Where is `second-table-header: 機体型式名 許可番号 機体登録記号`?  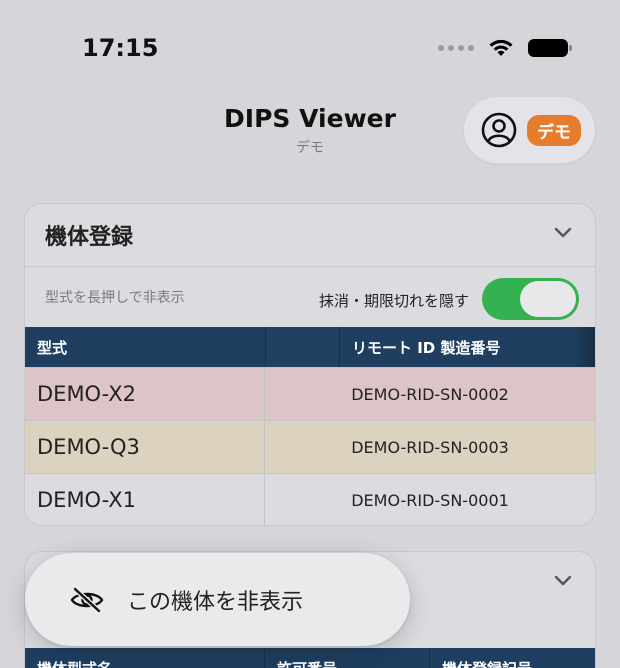 second-table-header: 機体型式名 許可番号 機体登録記号 is located at coordinates (310, 658).